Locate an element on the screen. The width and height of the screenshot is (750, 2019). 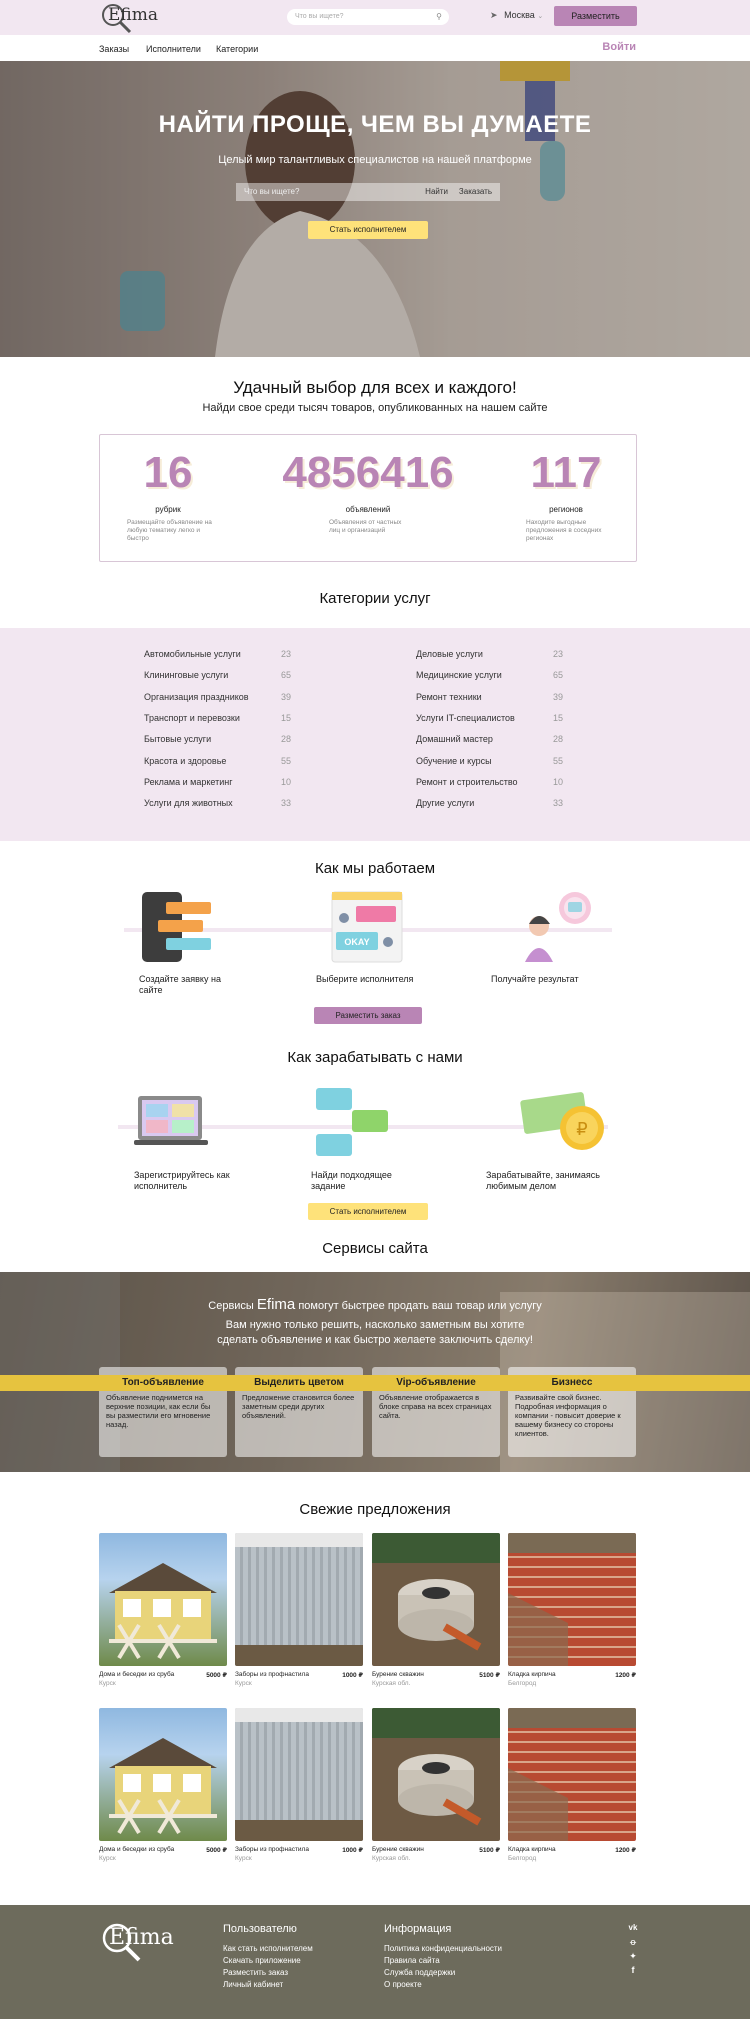
services-line-1-pre: Сервисы is located at coordinates (231, 1306).